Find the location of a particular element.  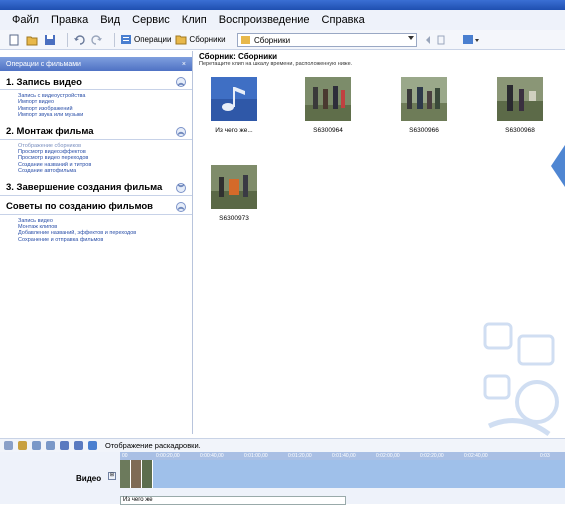

ruler-tick: 0:02:00,00 is located at coordinates (388, 456).